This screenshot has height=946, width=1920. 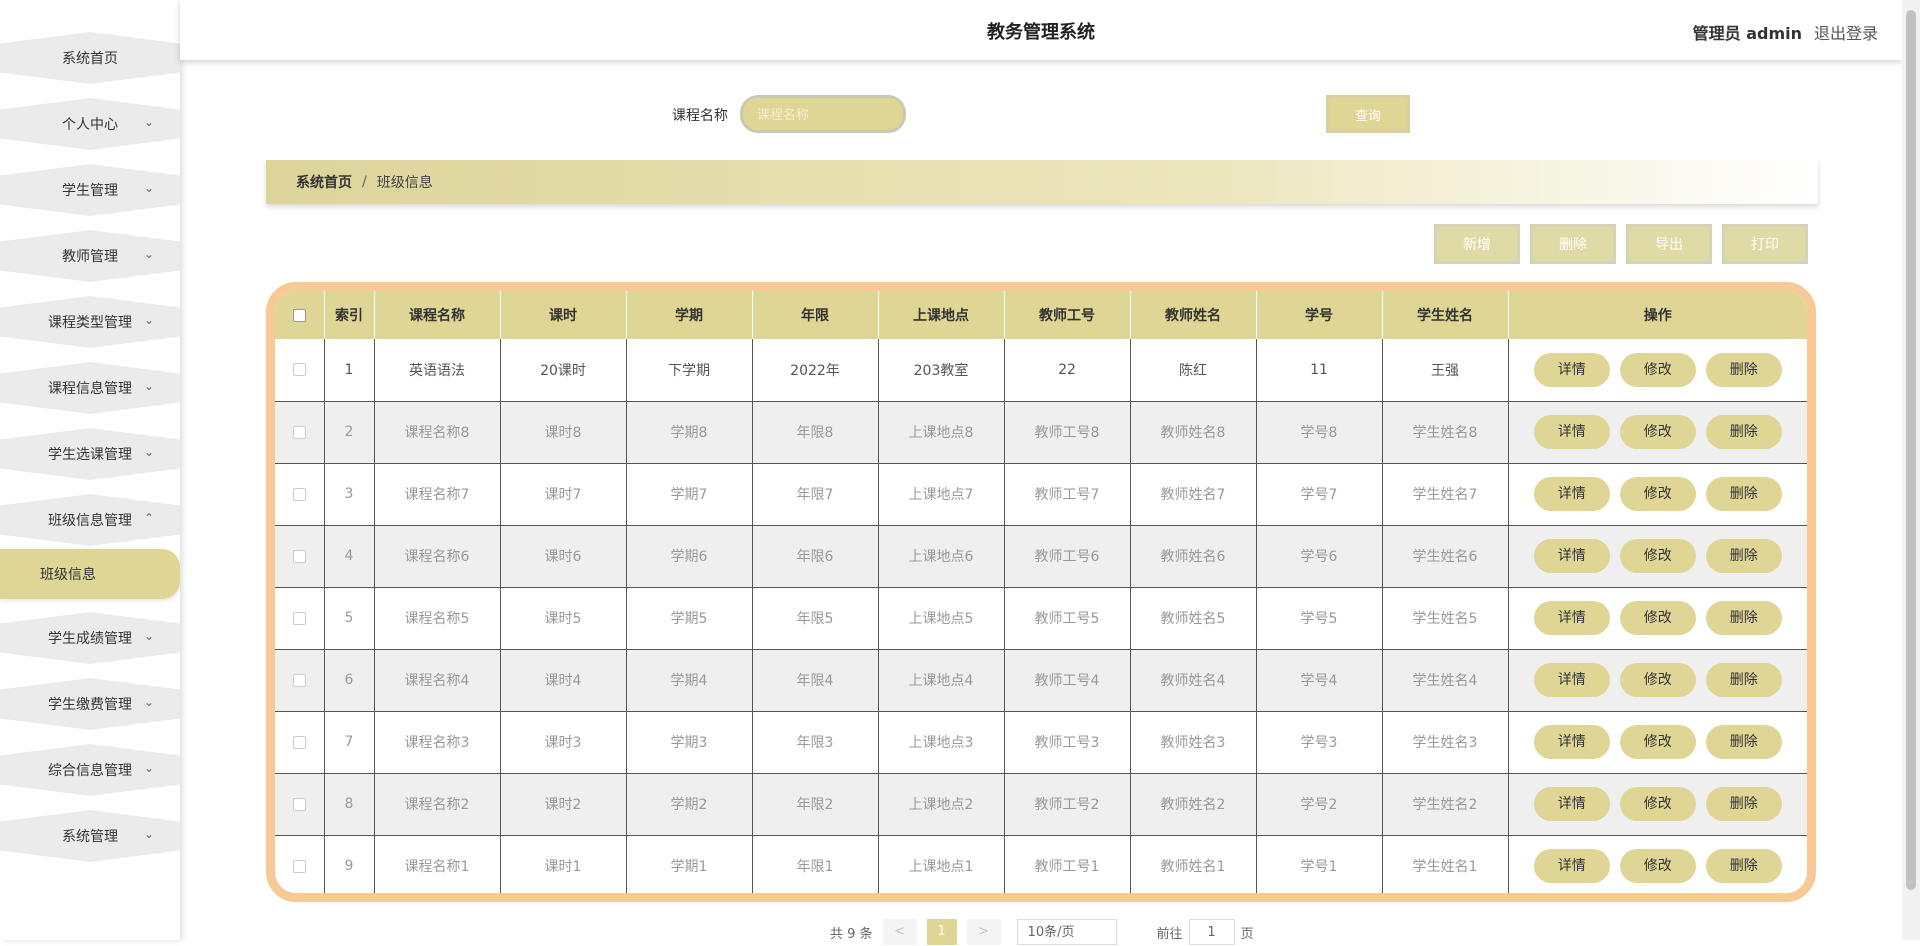 I want to click on table-cell: 上课地点2, so click(x=941, y=804).